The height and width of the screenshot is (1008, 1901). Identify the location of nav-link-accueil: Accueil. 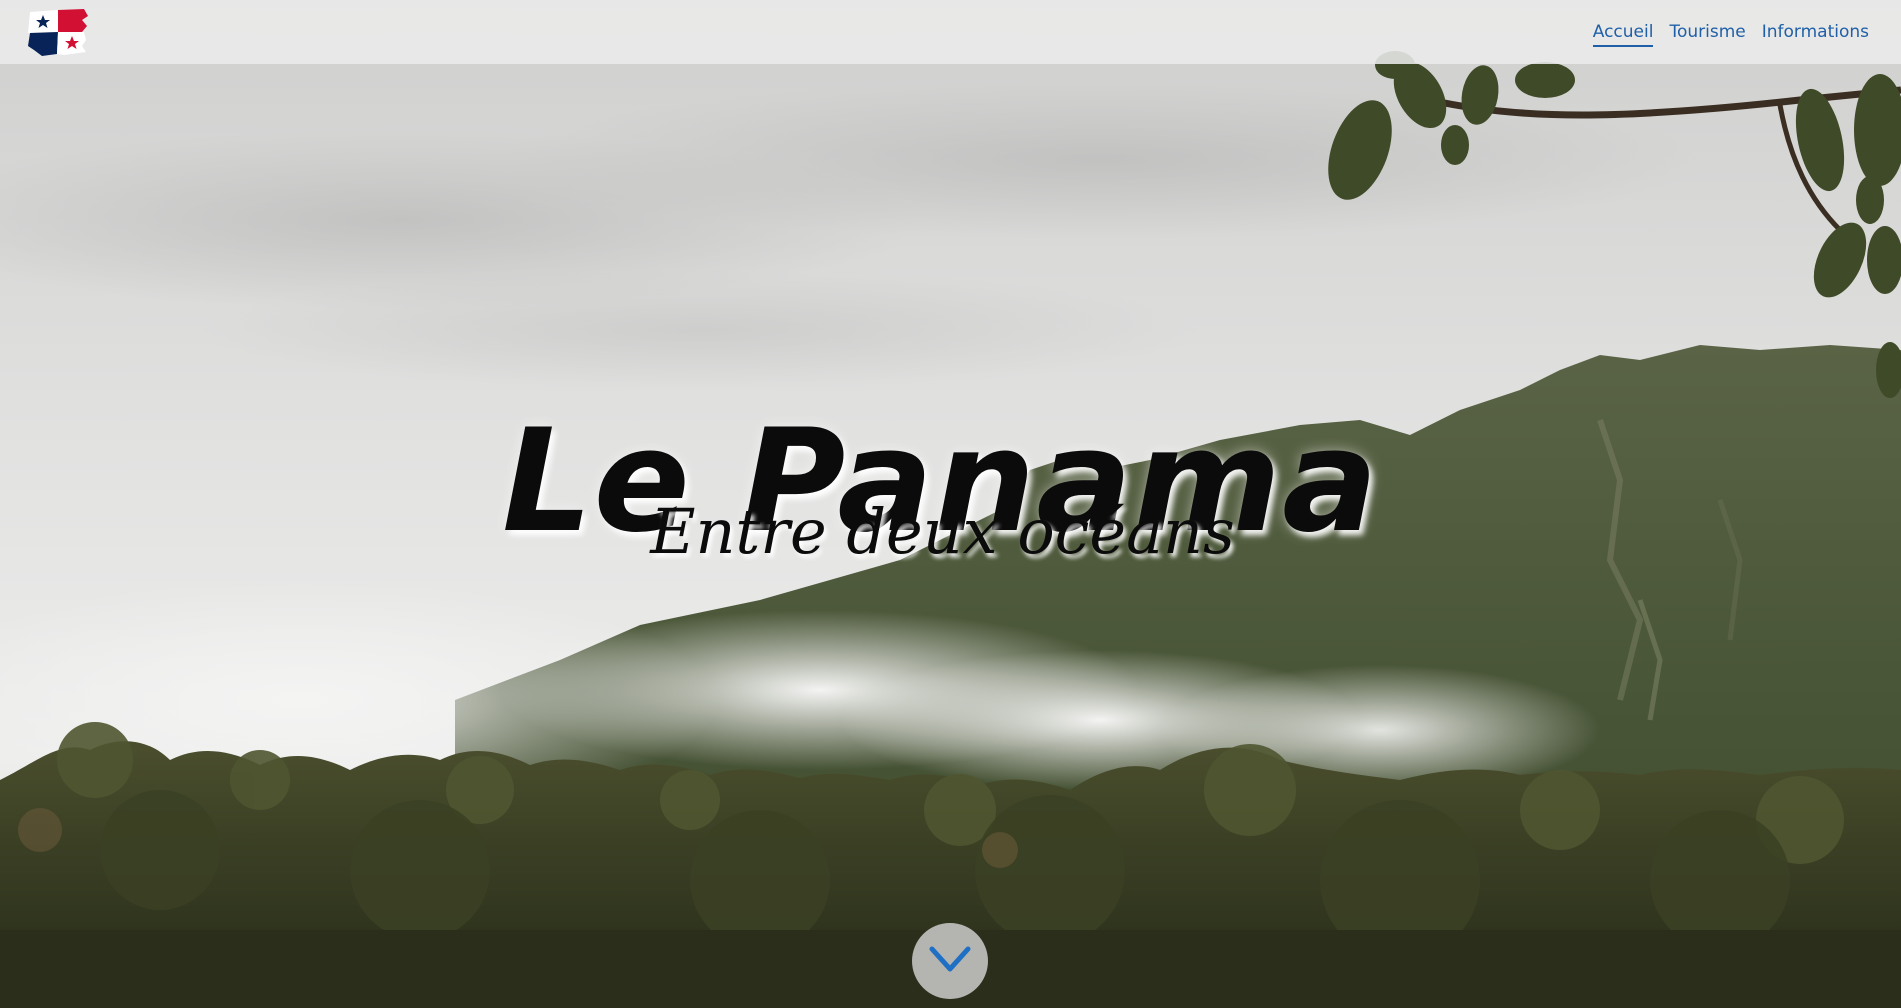
(1623, 34).